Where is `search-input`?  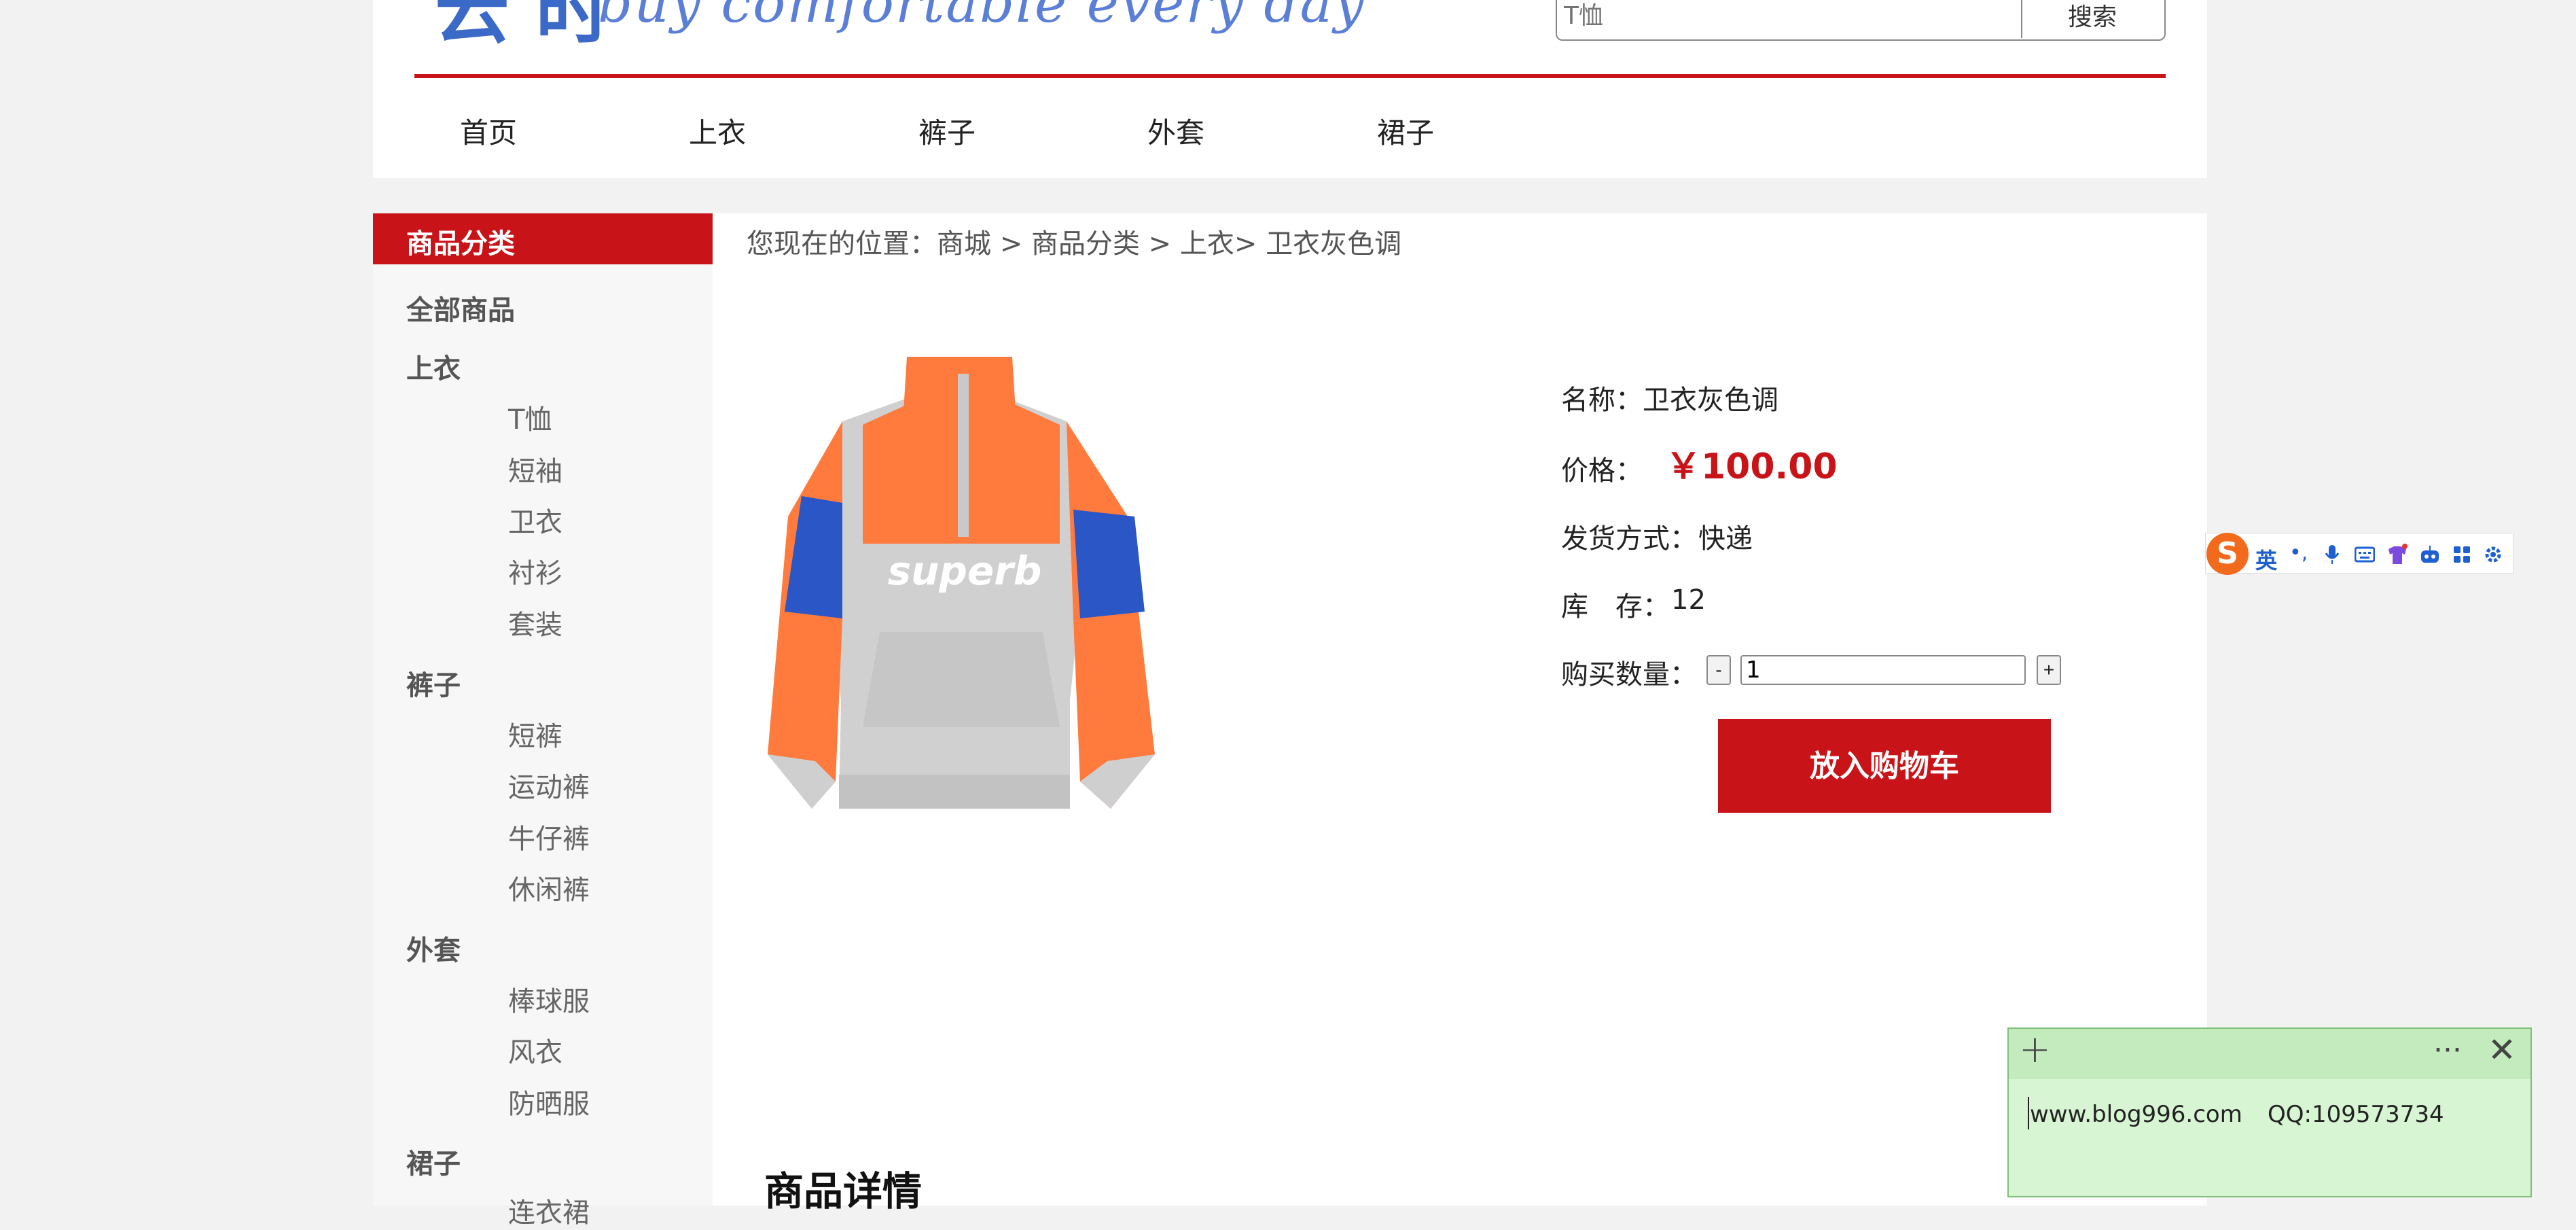
search-input is located at coordinates (1788, 17).